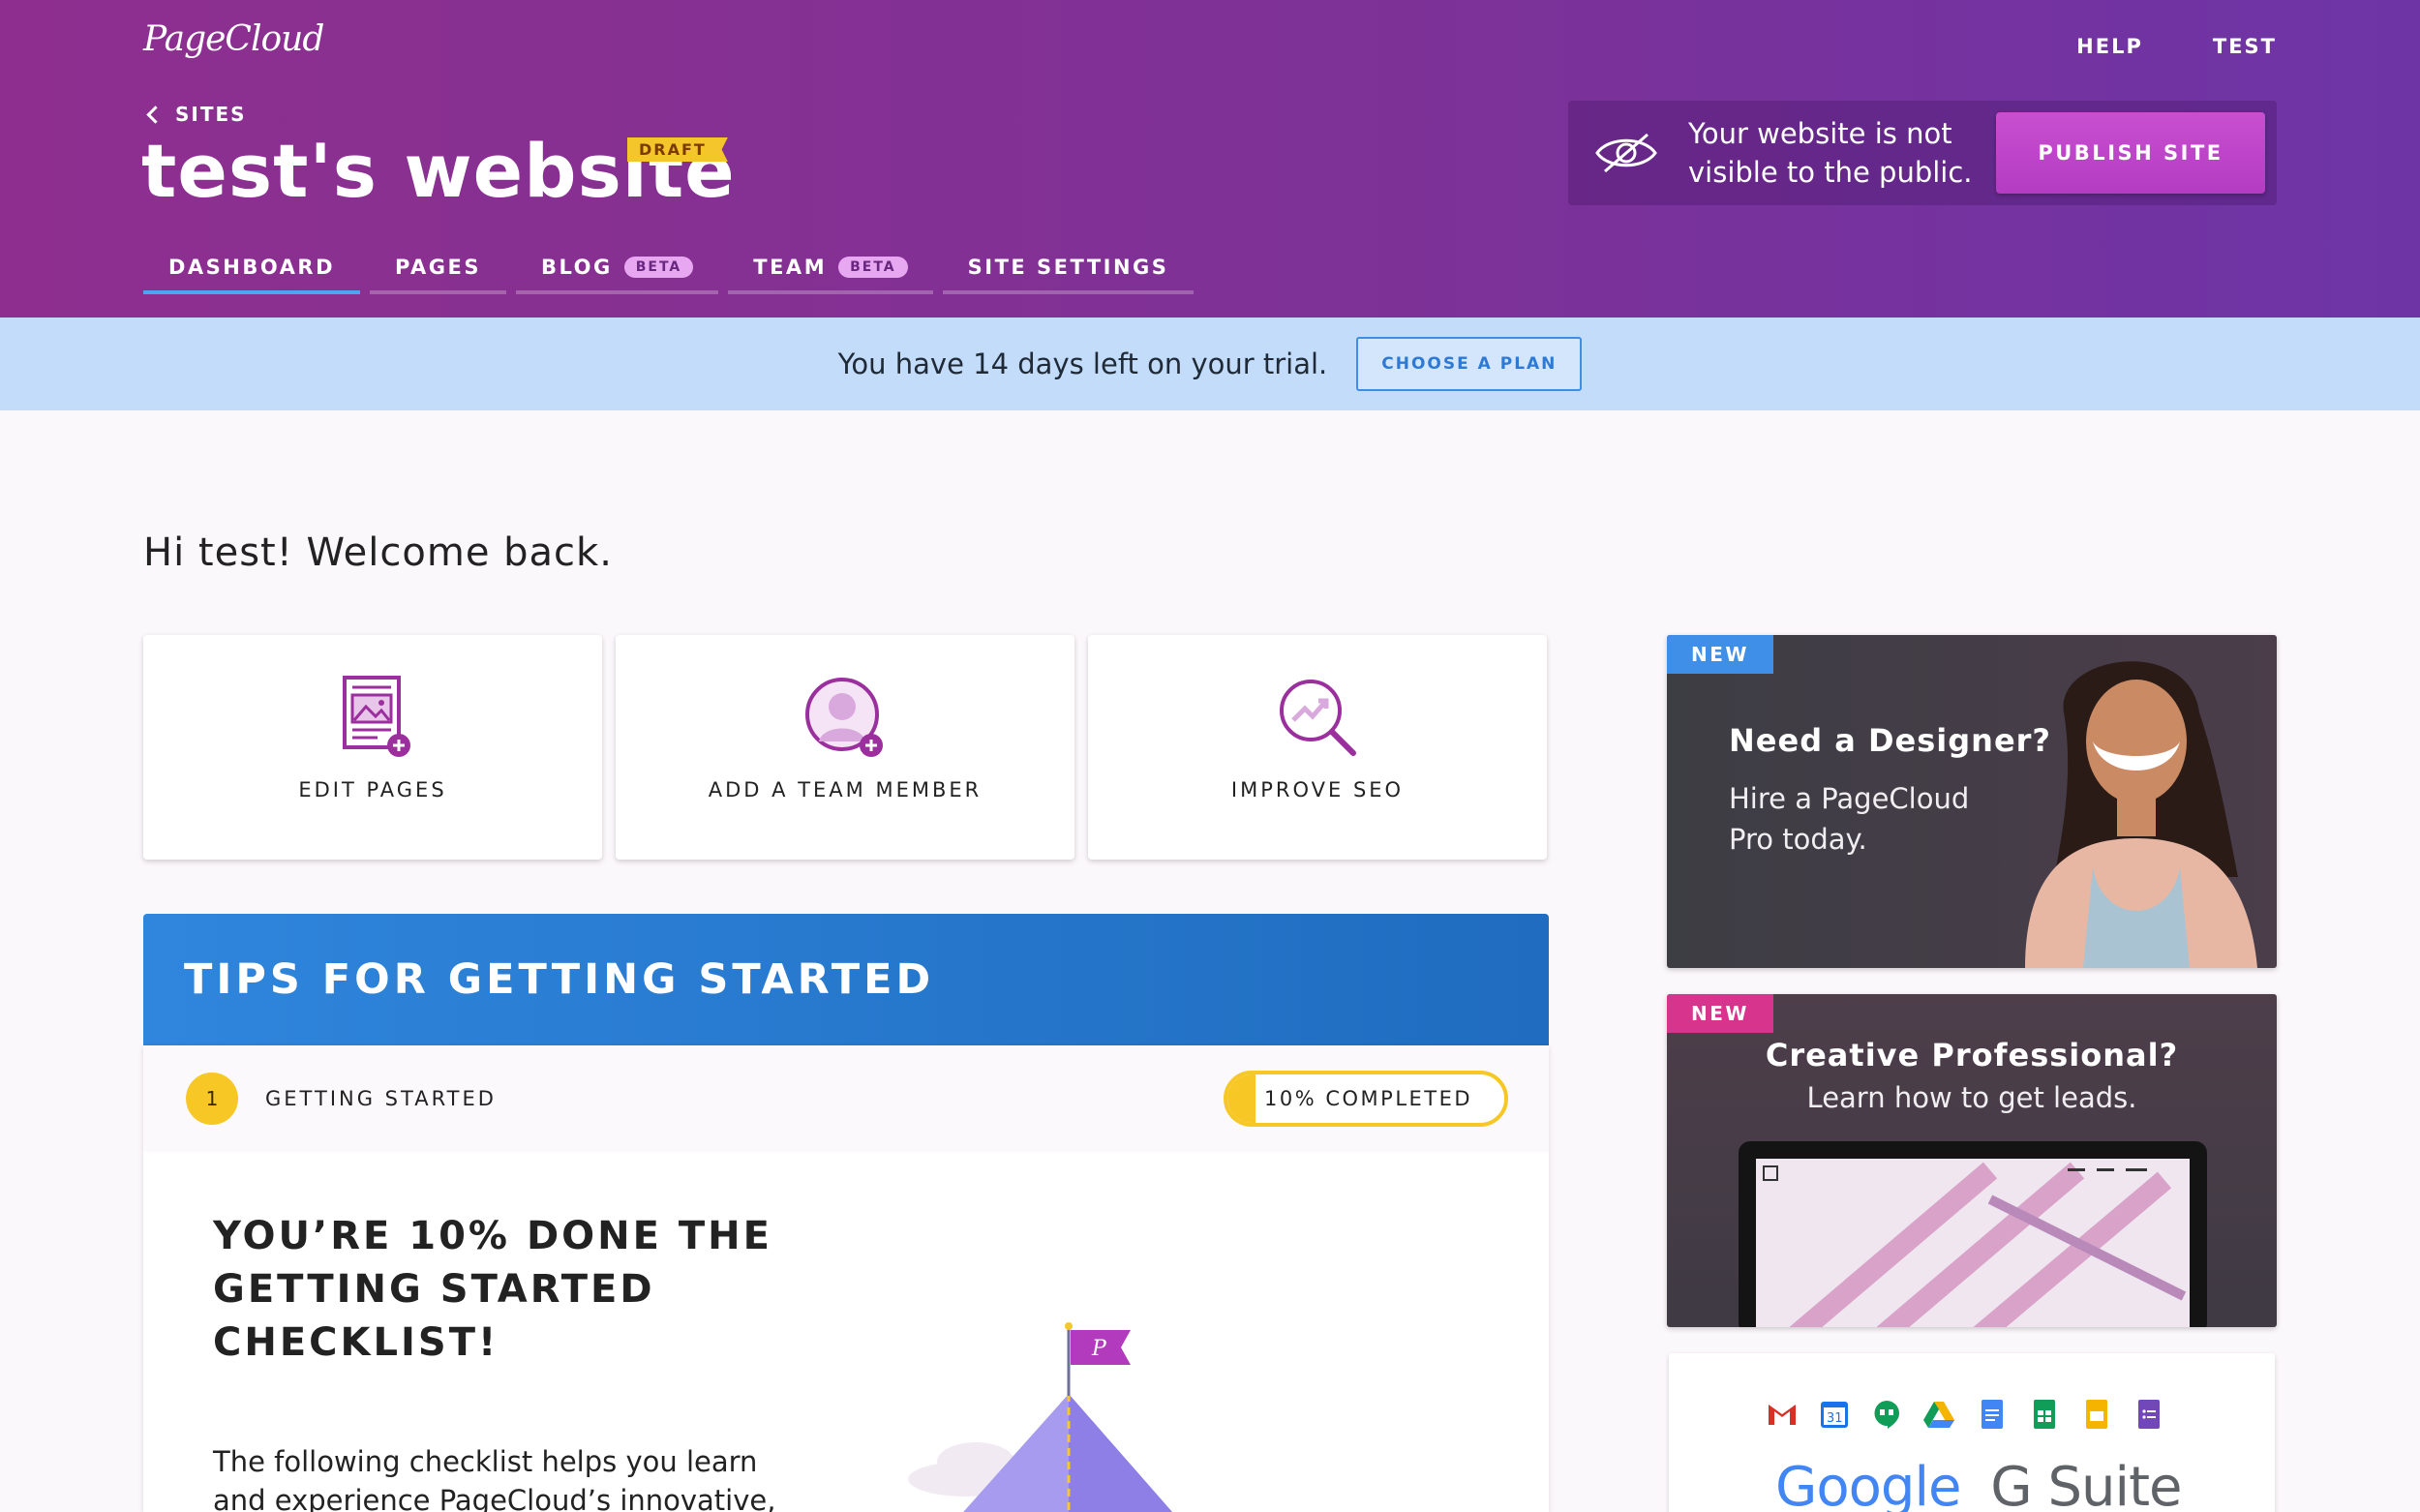  Describe the element at coordinates (1972, 1055) in the screenshot. I see `promo-title: Creative Professional?` at that location.